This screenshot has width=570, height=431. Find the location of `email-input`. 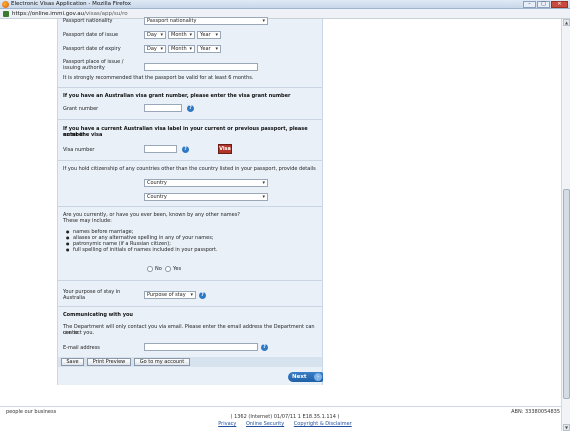

email-input is located at coordinates (201, 347).